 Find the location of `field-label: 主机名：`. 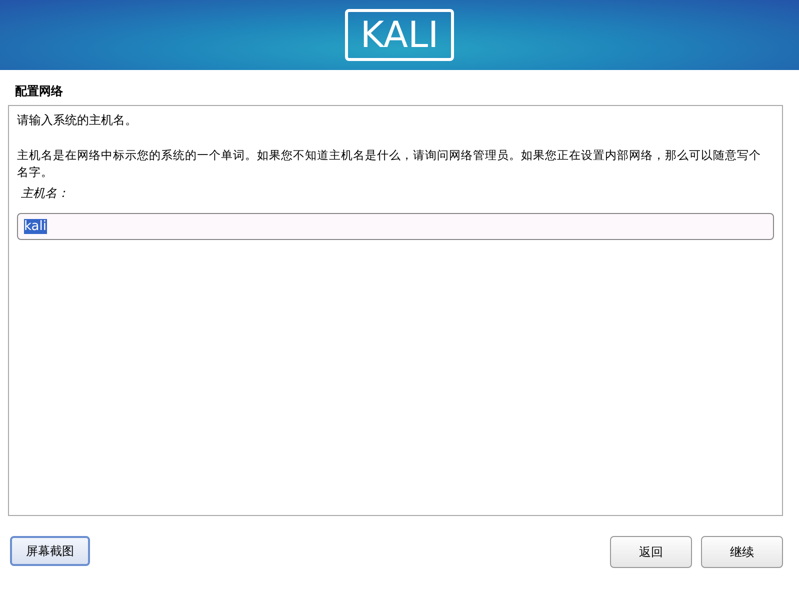

field-label: 主机名： is located at coordinates (45, 193).